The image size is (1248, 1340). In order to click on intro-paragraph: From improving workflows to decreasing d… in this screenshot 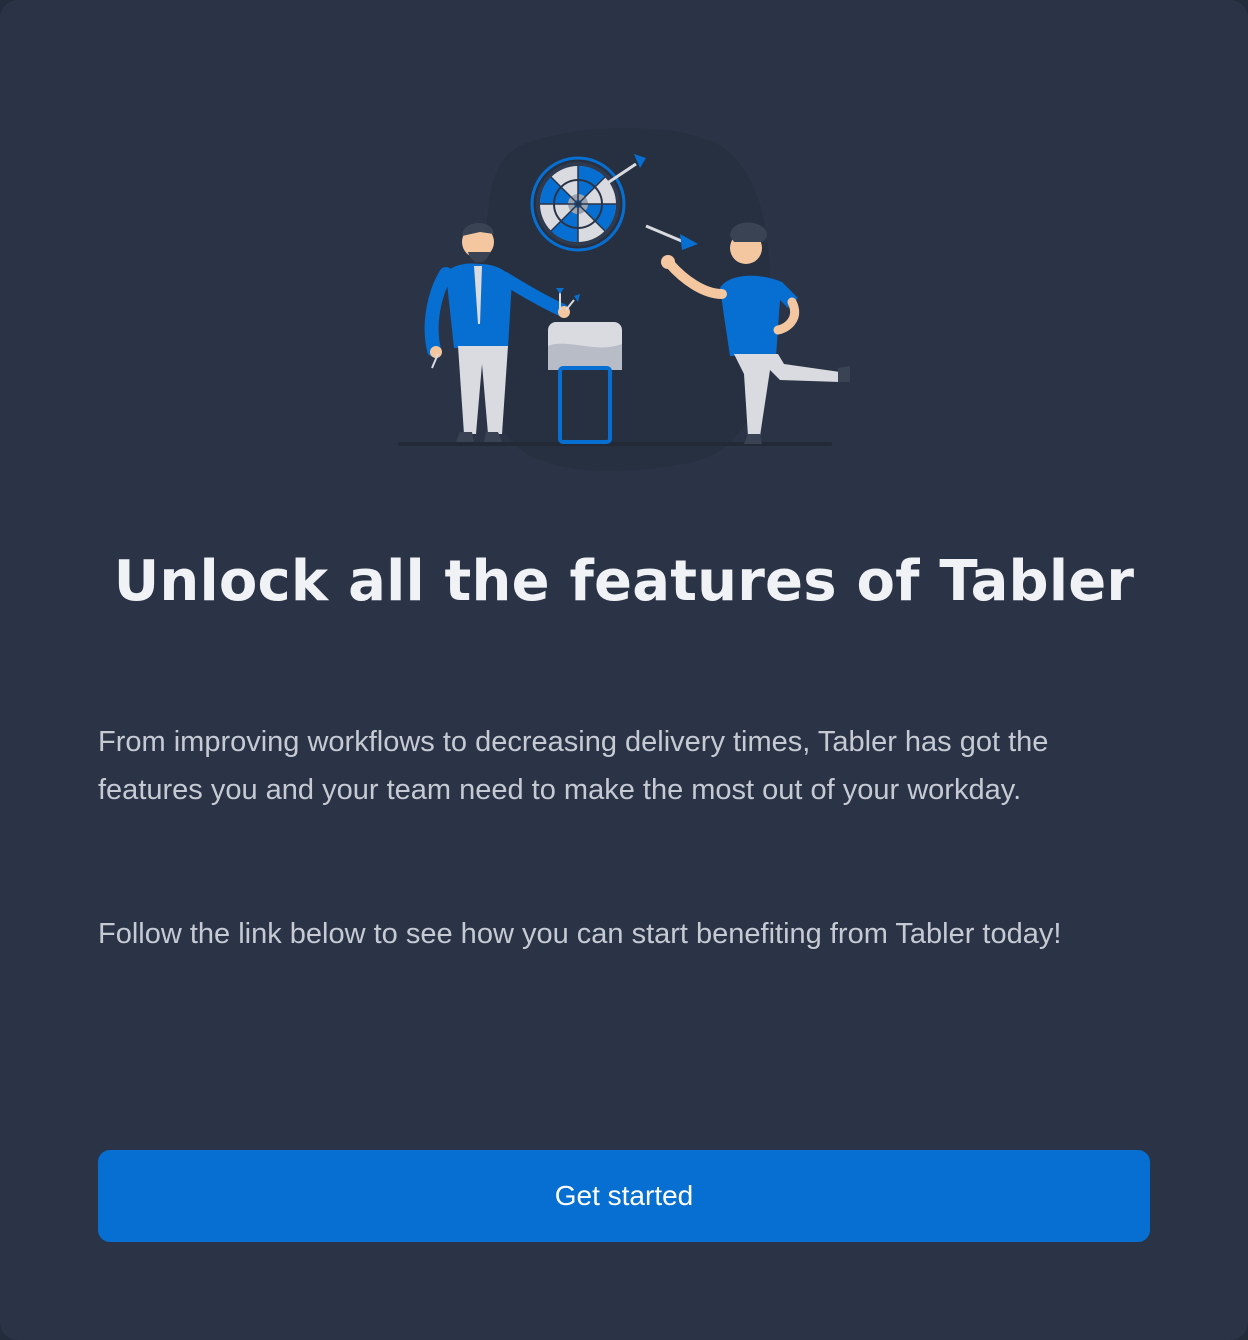, I will do `click(573, 766)`.